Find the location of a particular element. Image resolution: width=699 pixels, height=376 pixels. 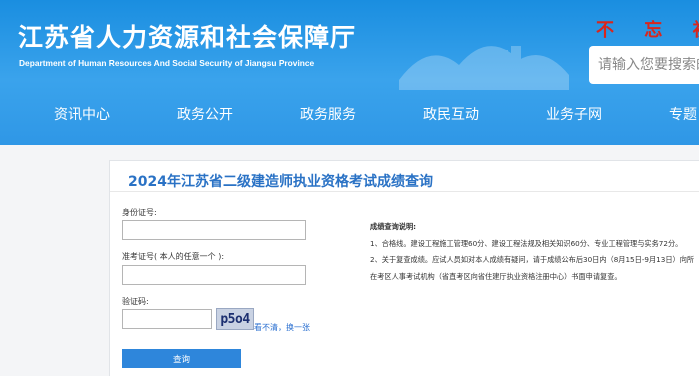

captcha-input is located at coordinates (167, 319).